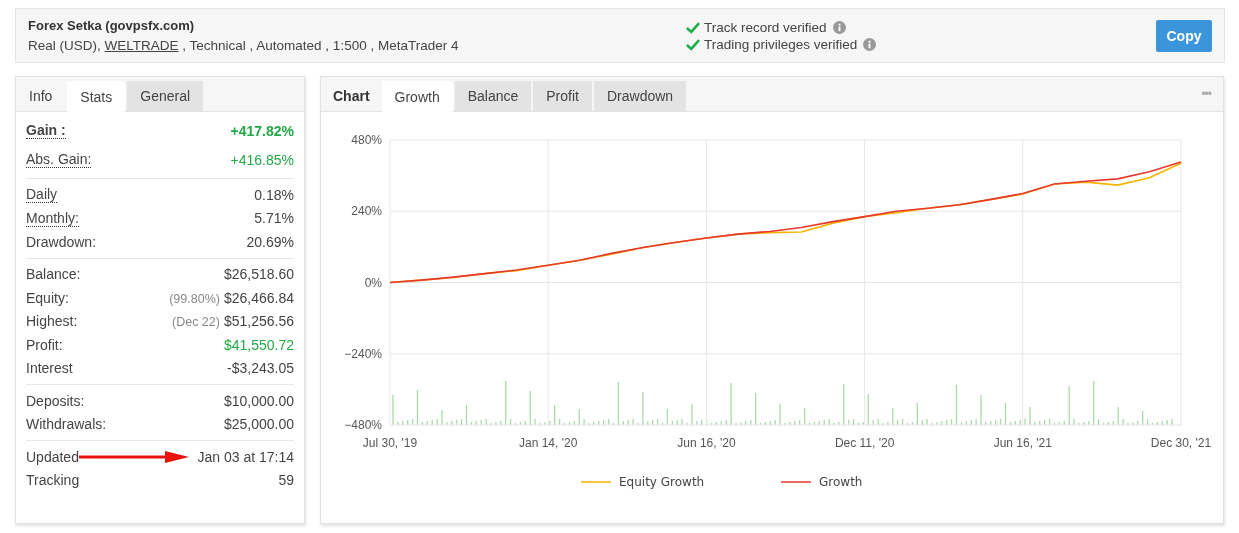 The width and height of the screenshot is (1239, 533). I want to click on stat-value: $10,000.00, so click(258, 400).